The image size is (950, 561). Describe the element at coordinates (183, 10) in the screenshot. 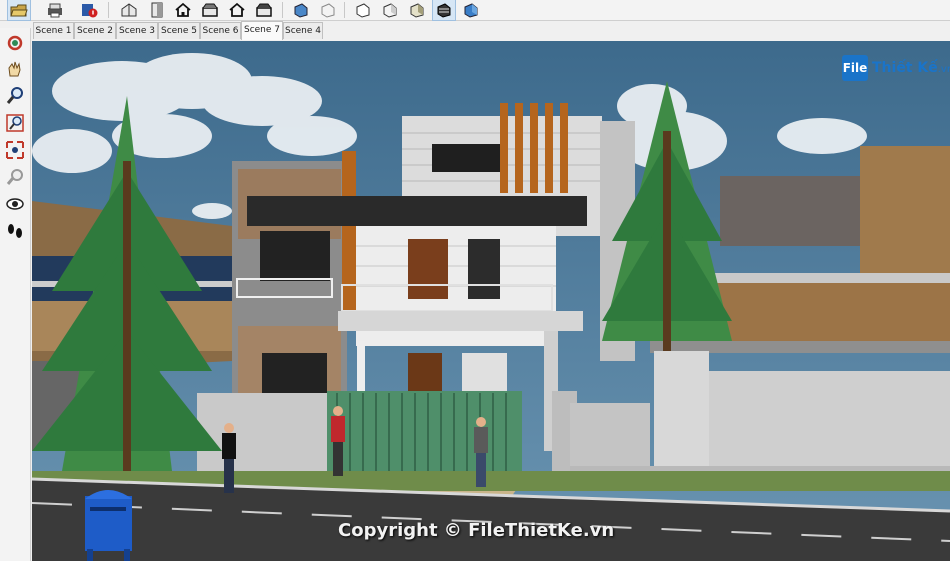

I see `front-view-icon` at that location.